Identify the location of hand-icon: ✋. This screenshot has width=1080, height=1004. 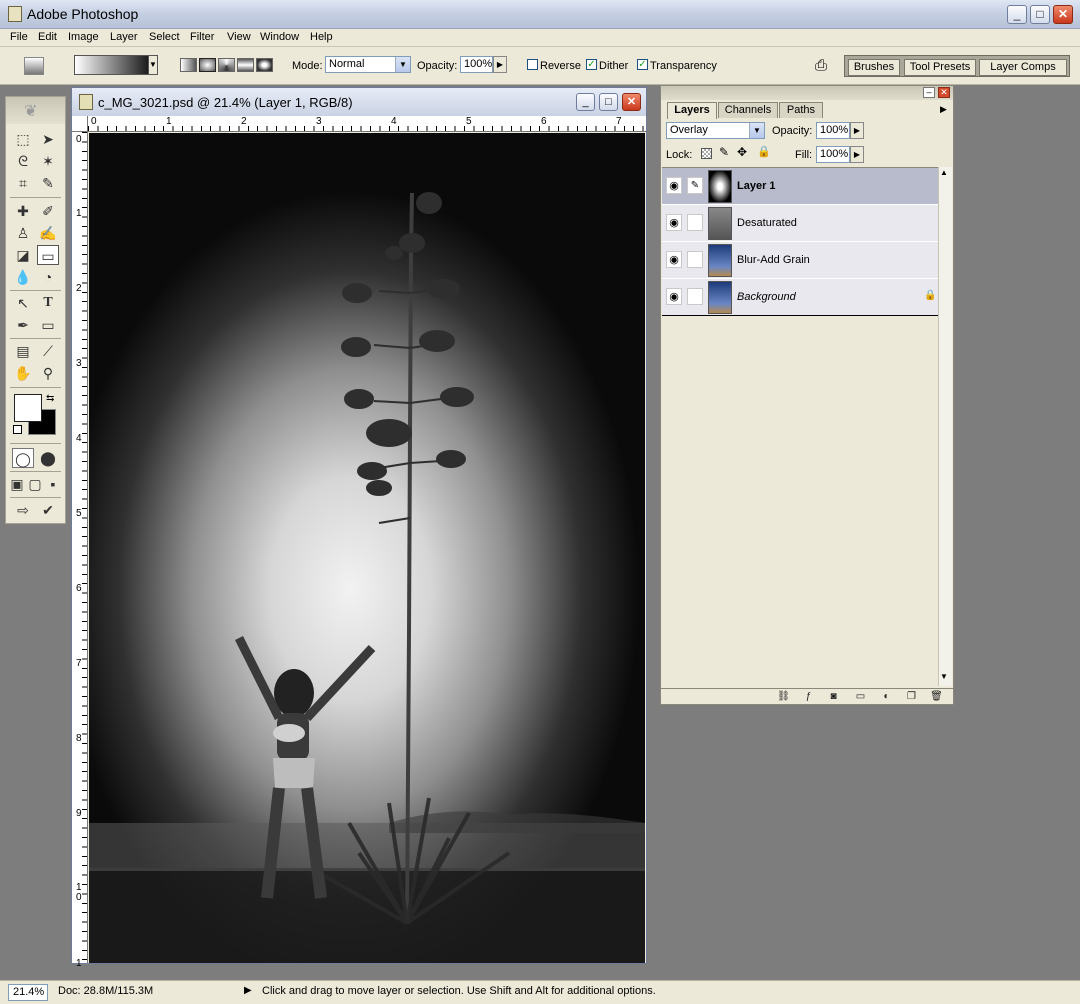
(23, 373).